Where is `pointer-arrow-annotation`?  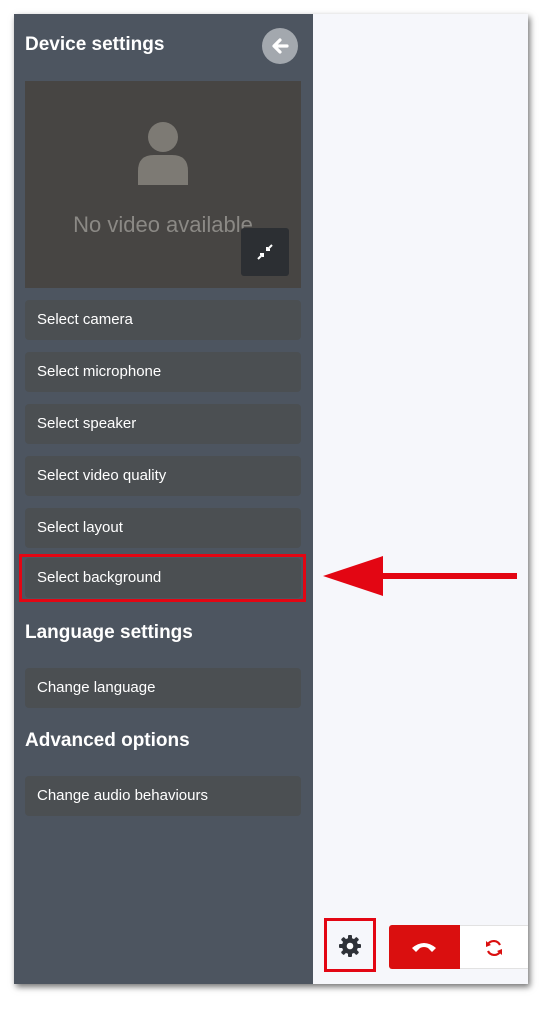
pointer-arrow-annotation is located at coordinates (420, 576).